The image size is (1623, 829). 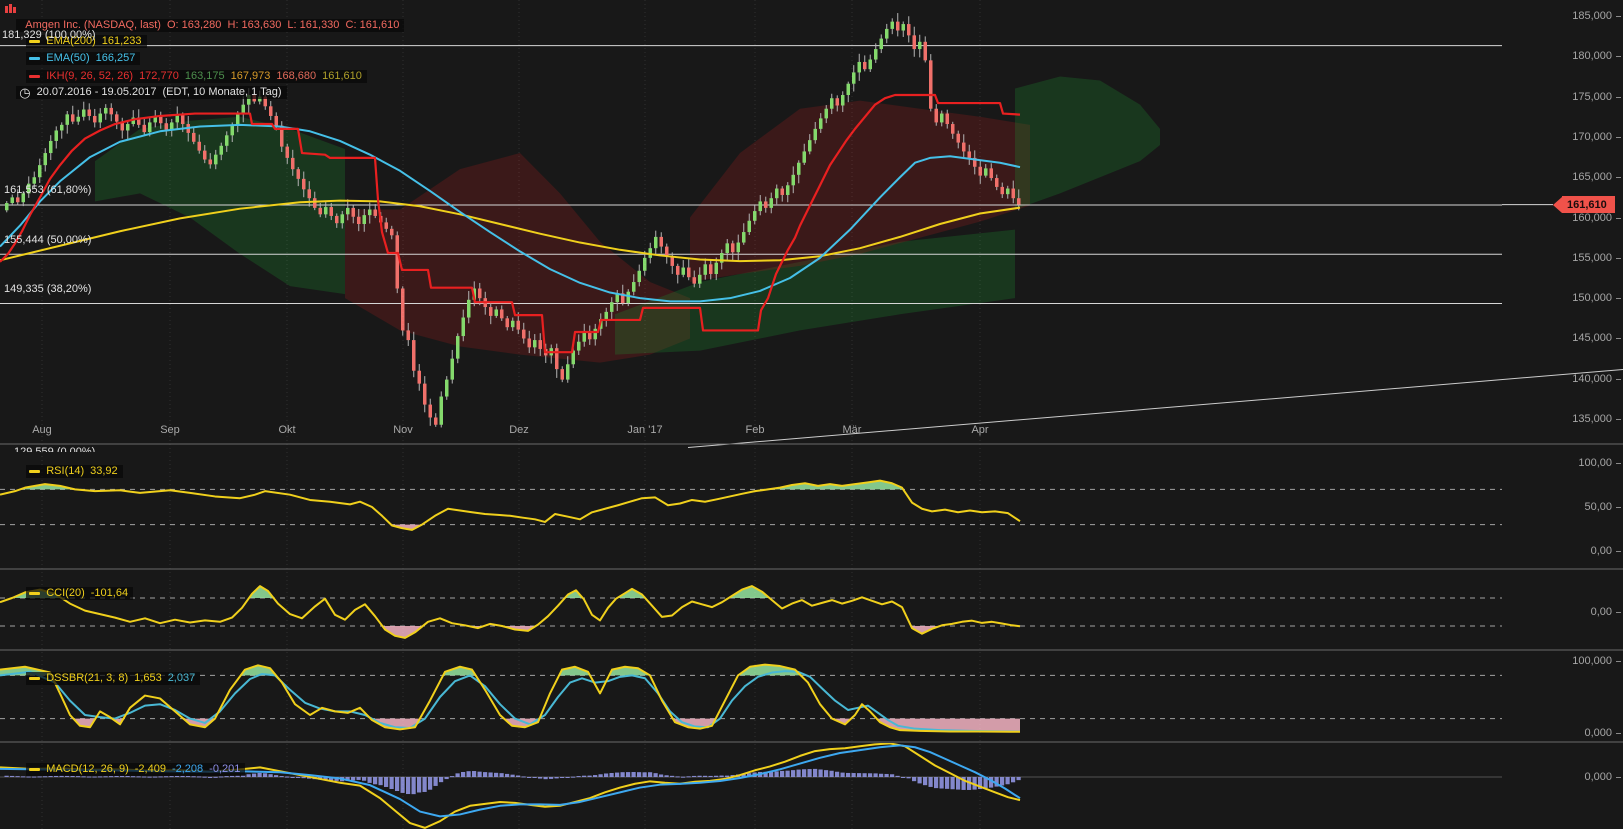 What do you see at coordinates (1592, 661) in the screenshot?
I see `dssbr-axis-label: 100,000` at bounding box center [1592, 661].